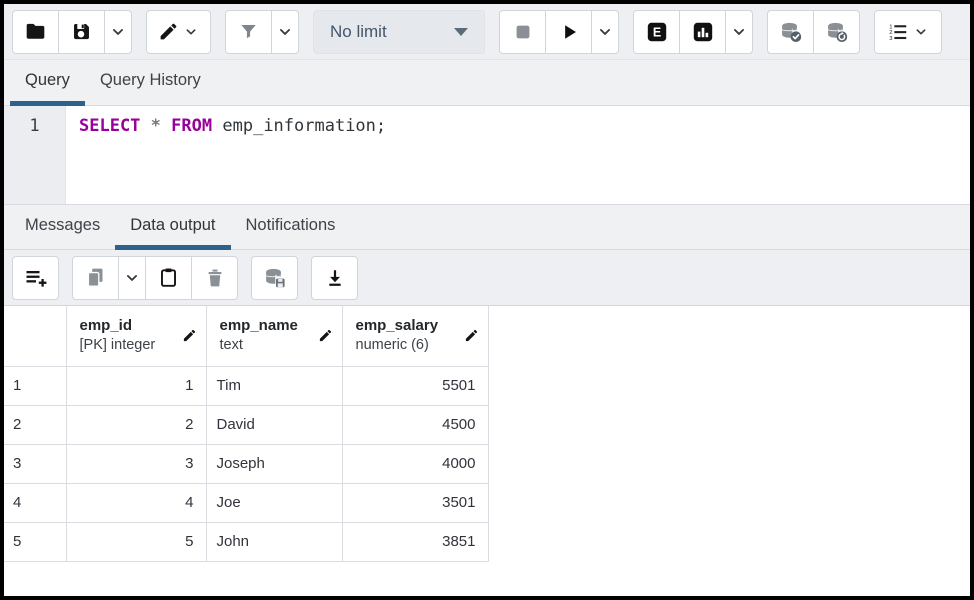 The height and width of the screenshot is (600, 974). I want to click on trash-icon, so click(214, 277).